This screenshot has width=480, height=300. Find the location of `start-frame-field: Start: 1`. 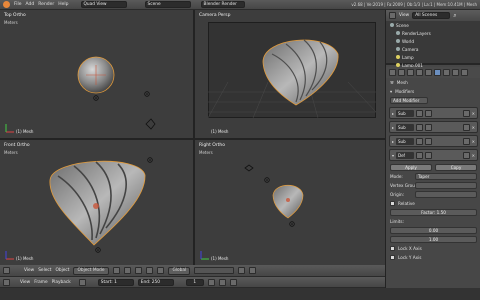

start-frame-field: Start: 1 is located at coordinates (115, 282).